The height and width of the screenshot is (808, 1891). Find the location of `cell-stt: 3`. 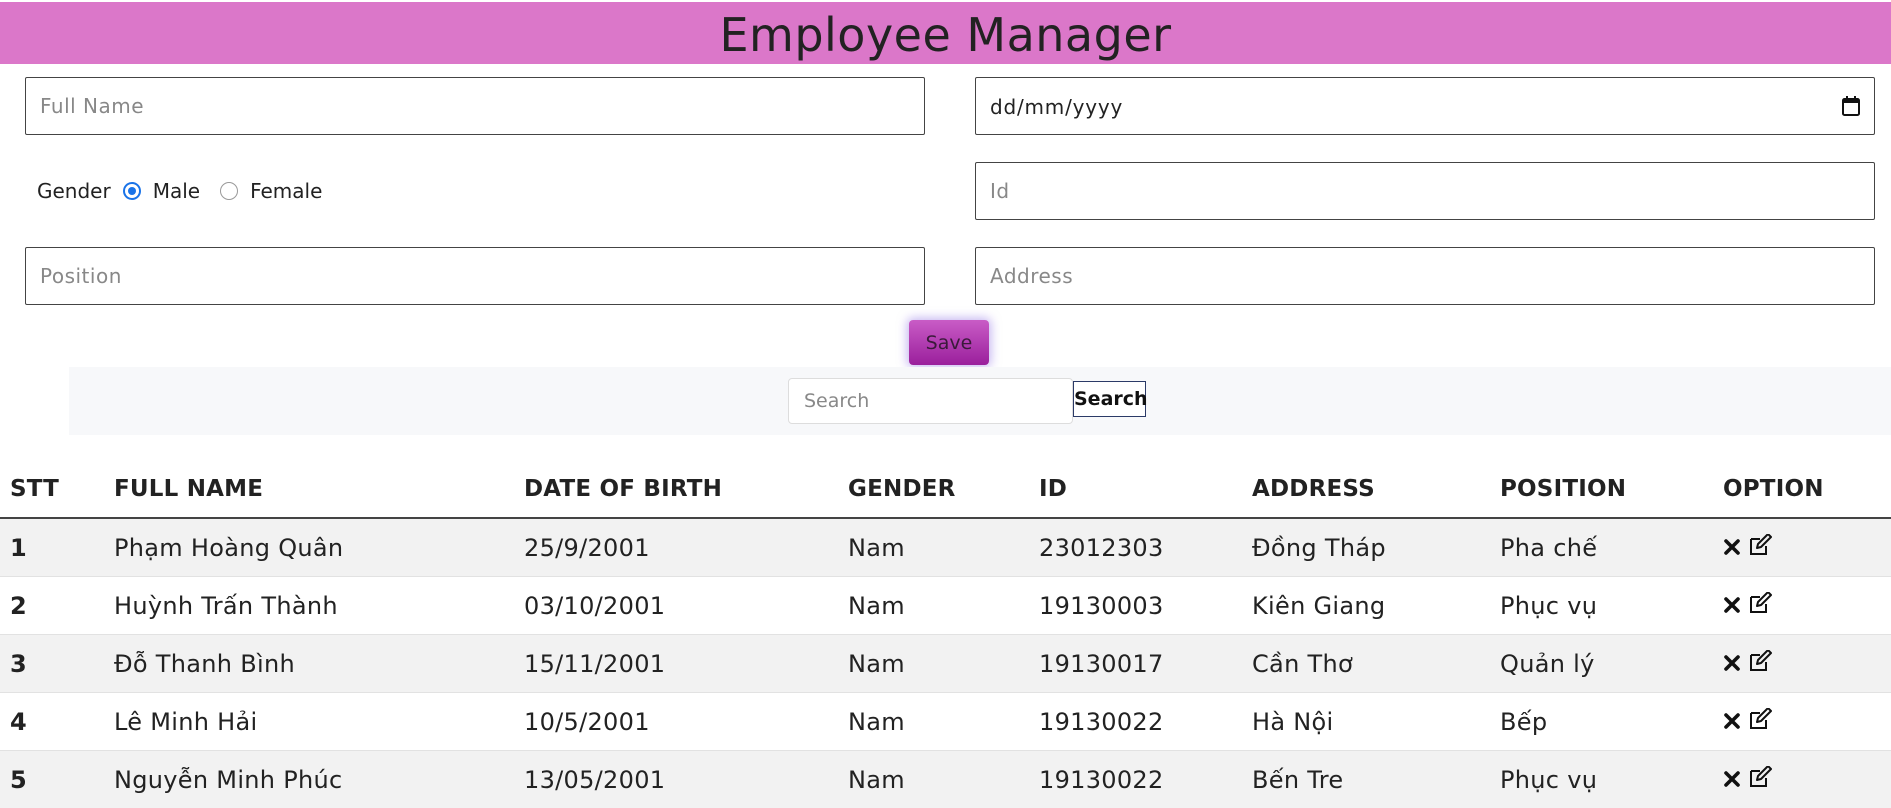

cell-stt: 3 is located at coordinates (52, 664).